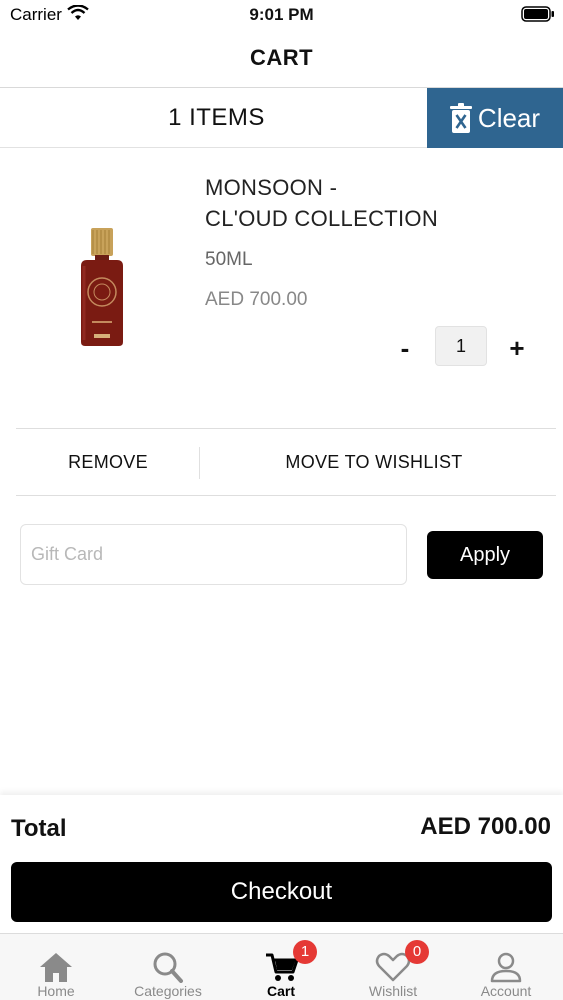  Describe the element at coordinates (393, 967) in the screenshot. I see `tab-wishlist: 0 Wishlist` at that location.